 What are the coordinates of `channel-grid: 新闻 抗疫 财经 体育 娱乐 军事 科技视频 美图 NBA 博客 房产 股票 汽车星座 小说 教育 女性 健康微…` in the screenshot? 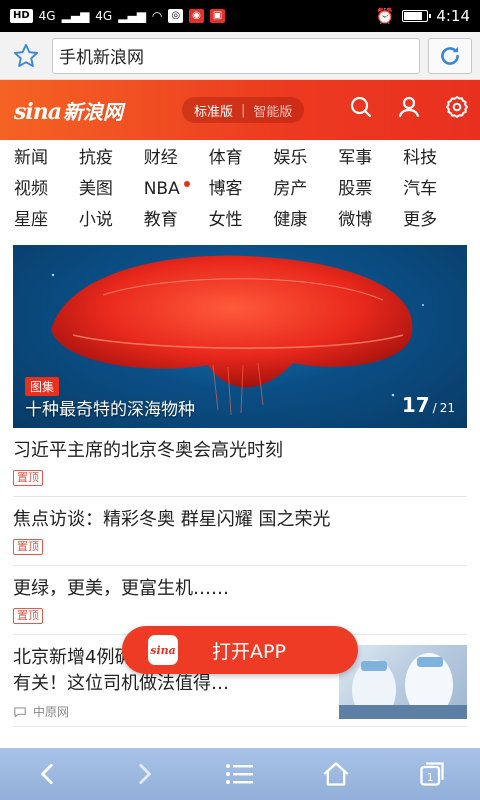 It's located at (240, 186).